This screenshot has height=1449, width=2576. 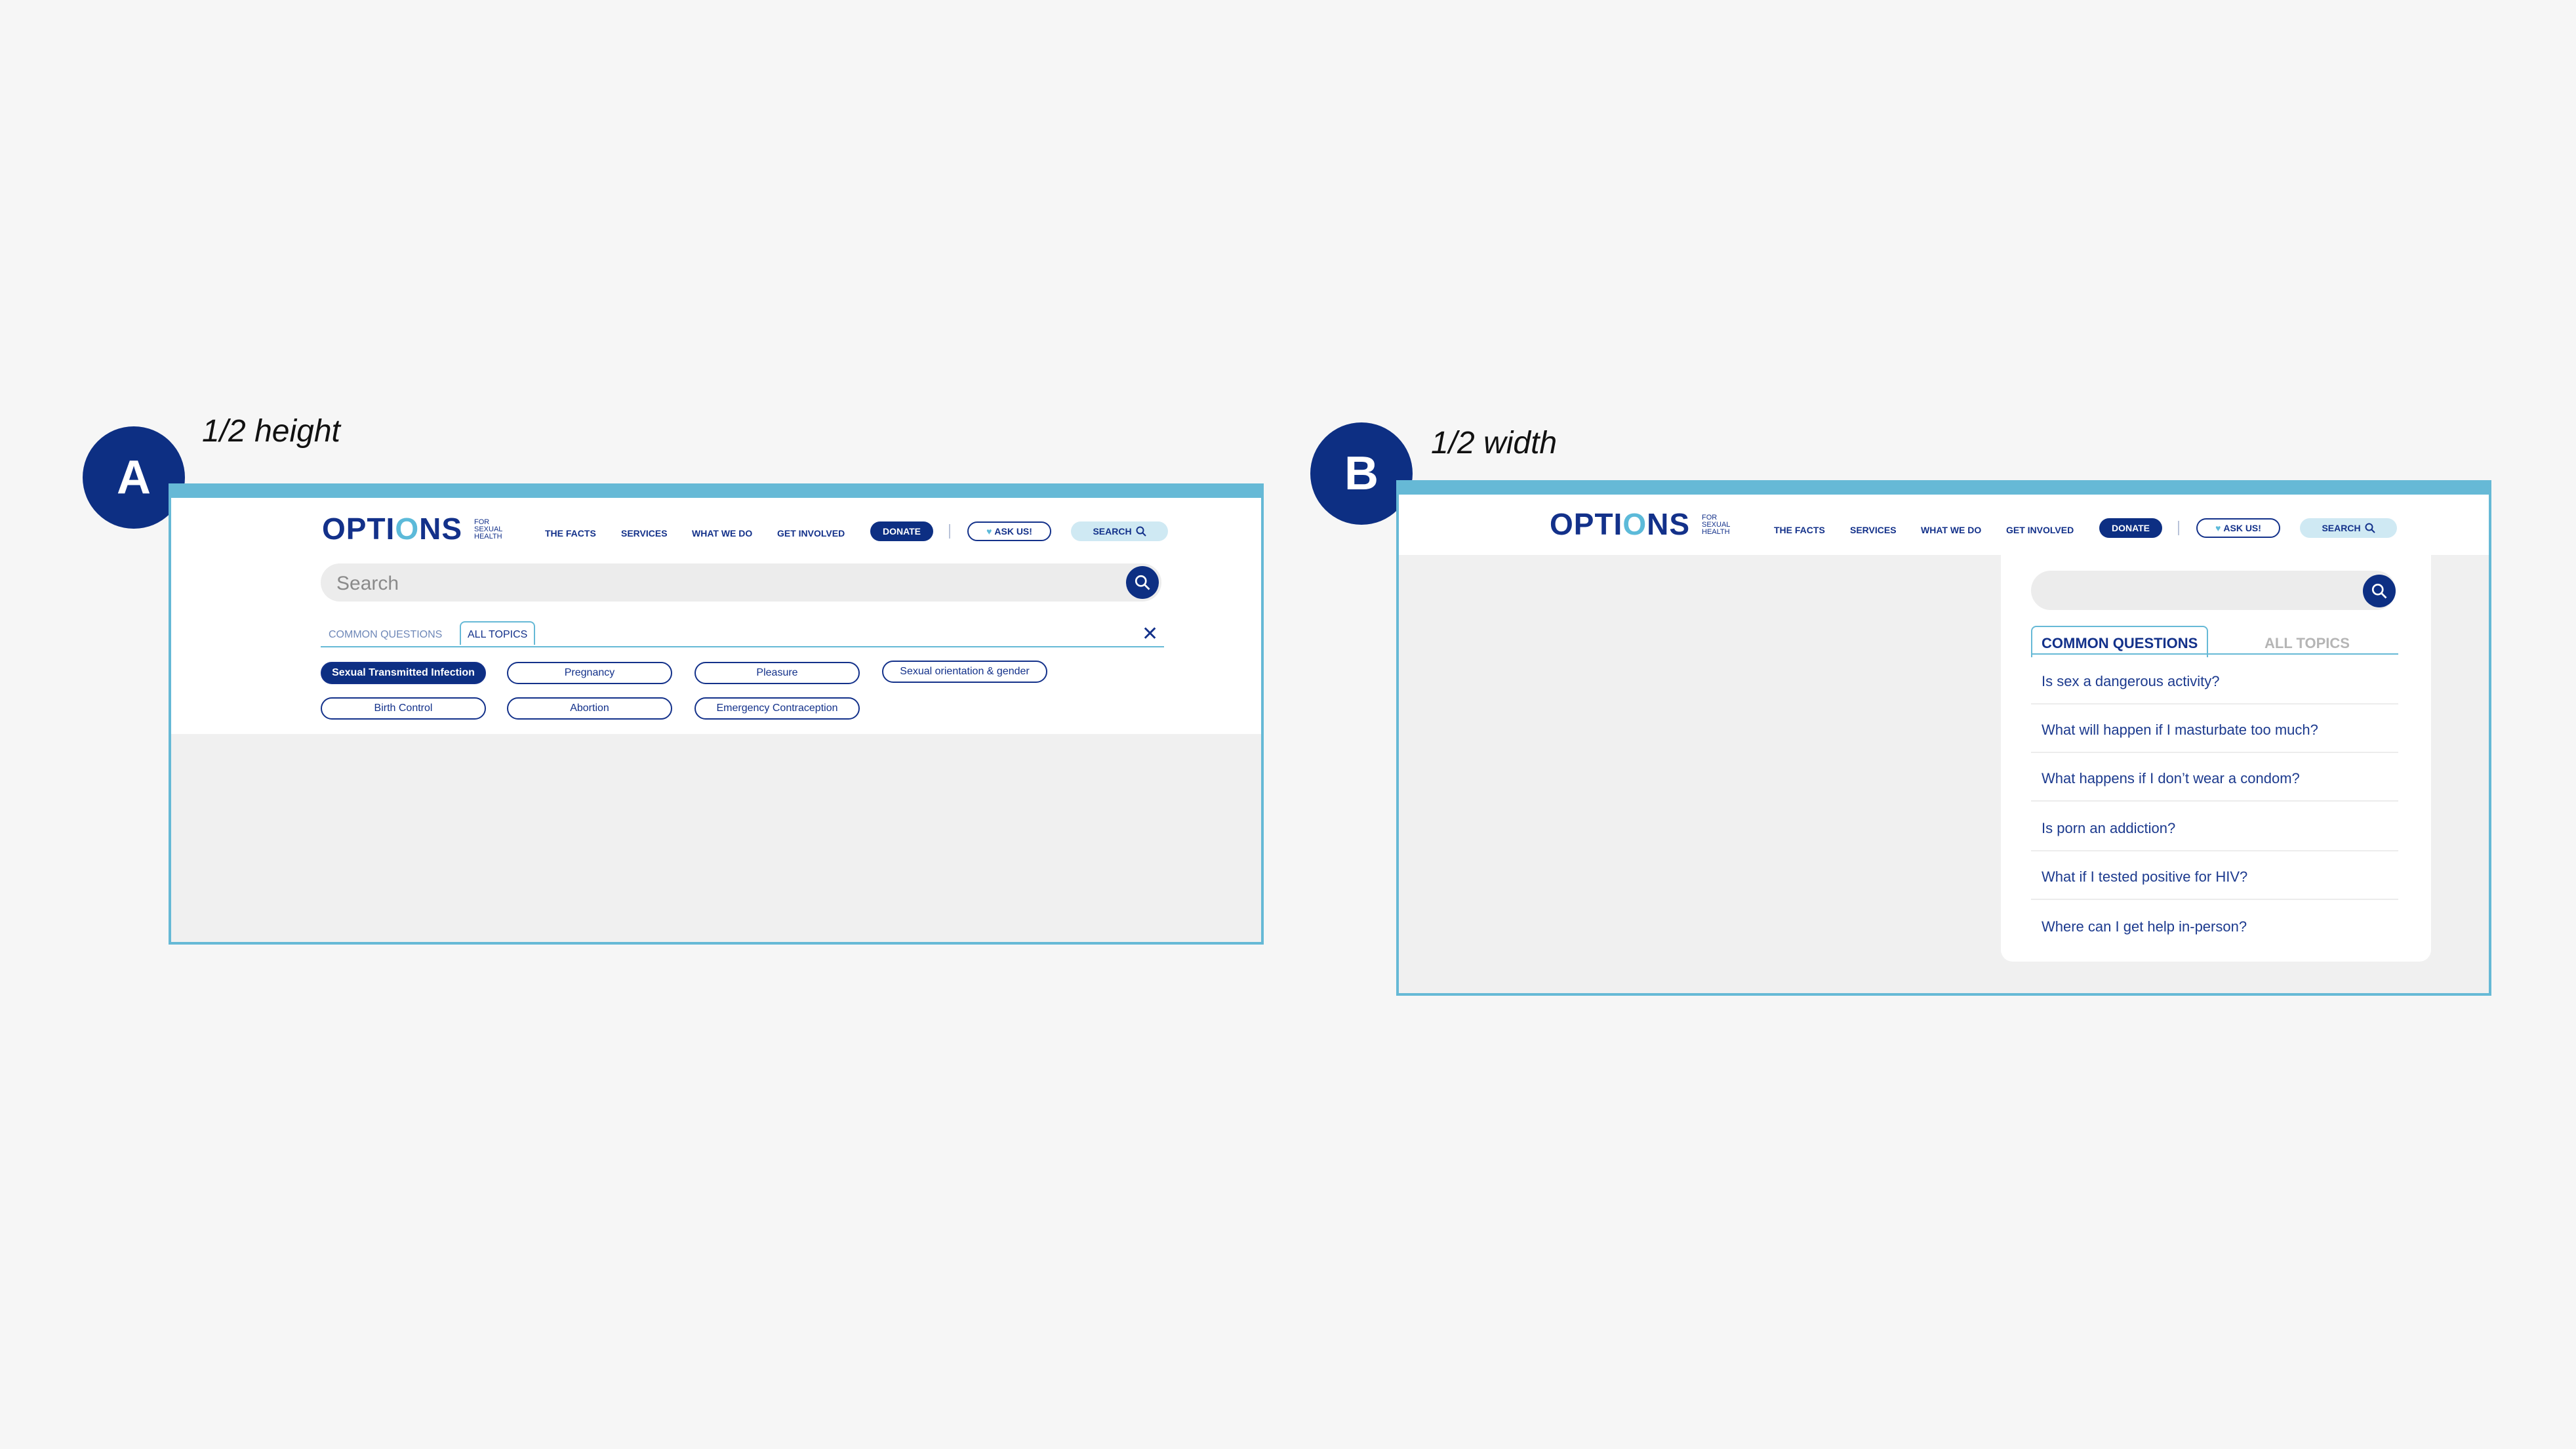 What do you see at coordinates (2214, 877) in the screenshot?
I see `list-item: What if I tested positive for HIV?` at bounding box center [2214, 877].